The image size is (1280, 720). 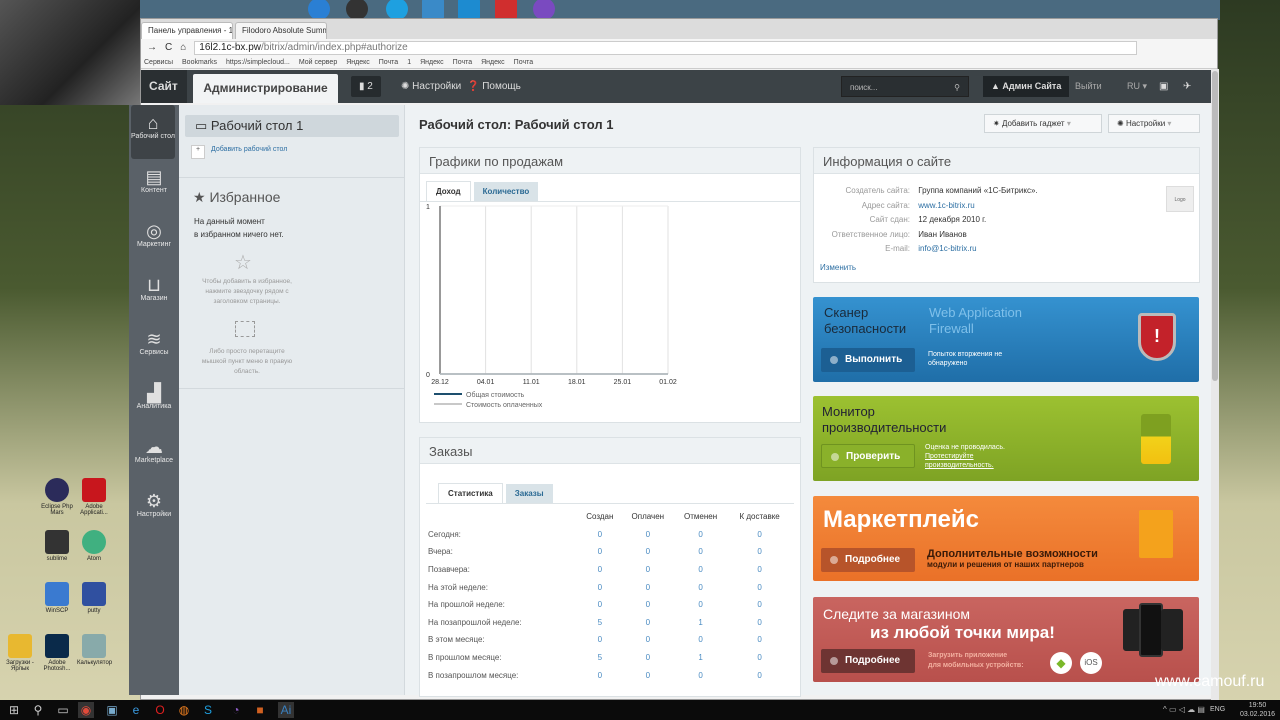 What do you see at coordinates (154, 510) in the screenshot?
I see `sidebar-item-settings: ⚙ Настройки` at bounding box center [154, 510].